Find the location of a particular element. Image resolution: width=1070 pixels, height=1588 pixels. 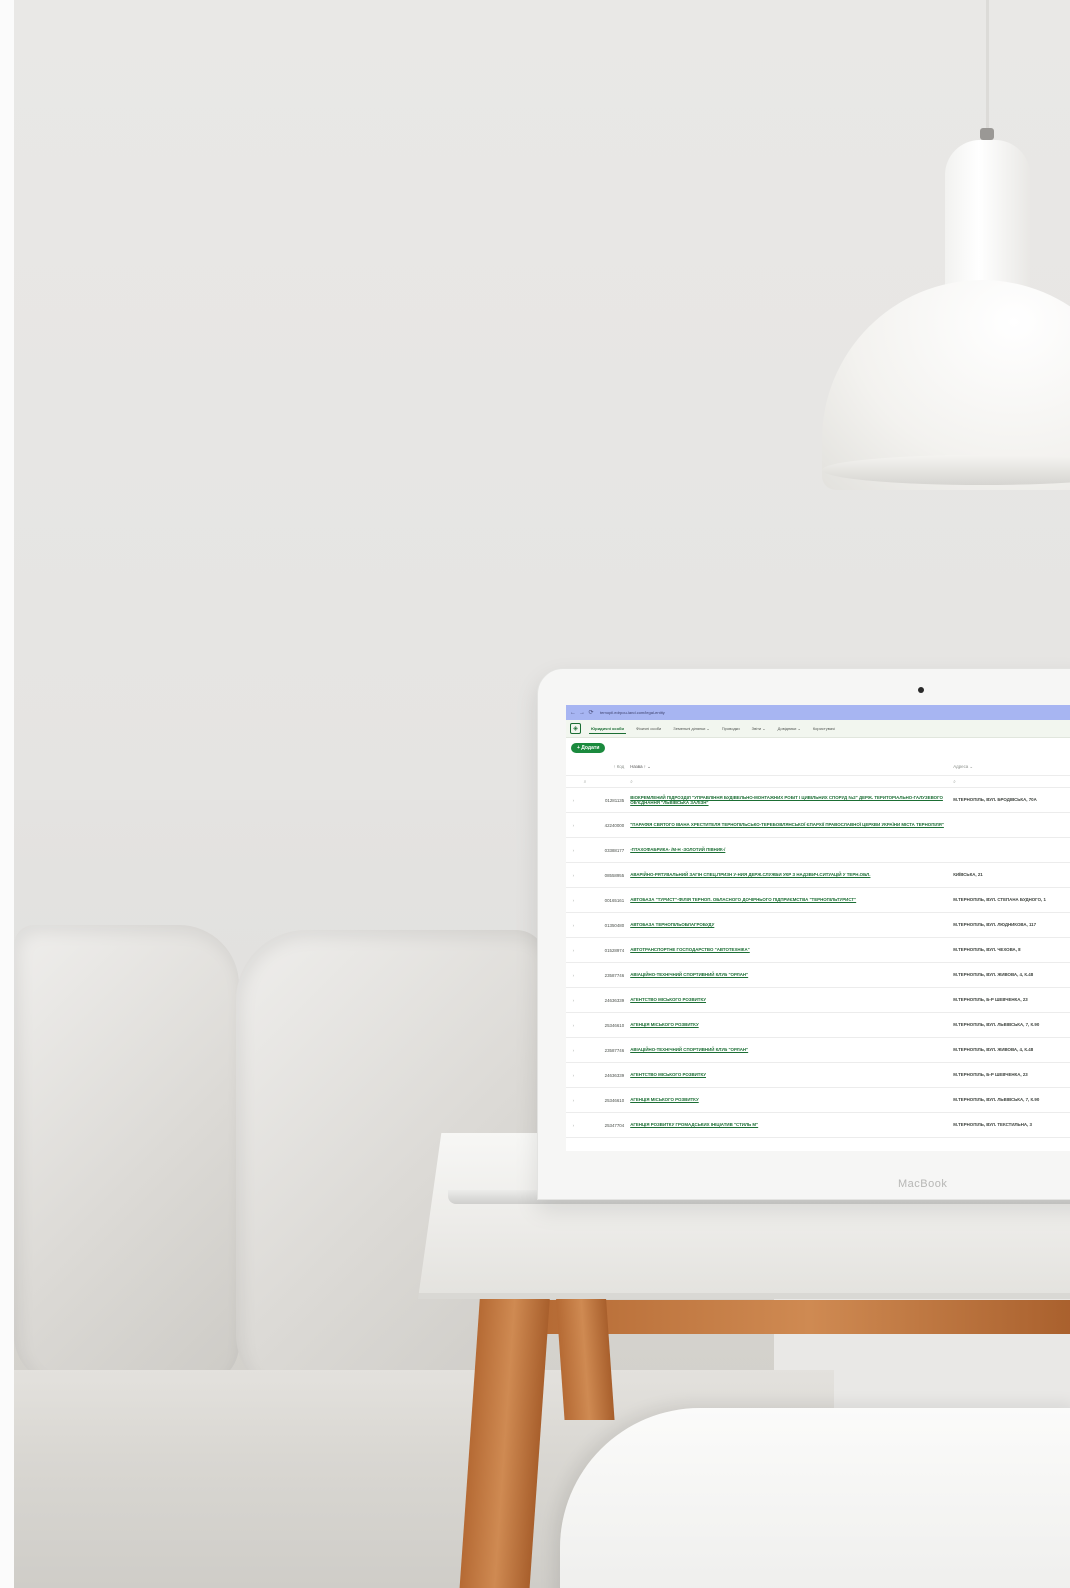

cell-name-link: -ПТАХОФАБРИКА- /М-Н -ЗОЛОТИЙ ПІВНИК-/ is located at coordinates (789, 850).